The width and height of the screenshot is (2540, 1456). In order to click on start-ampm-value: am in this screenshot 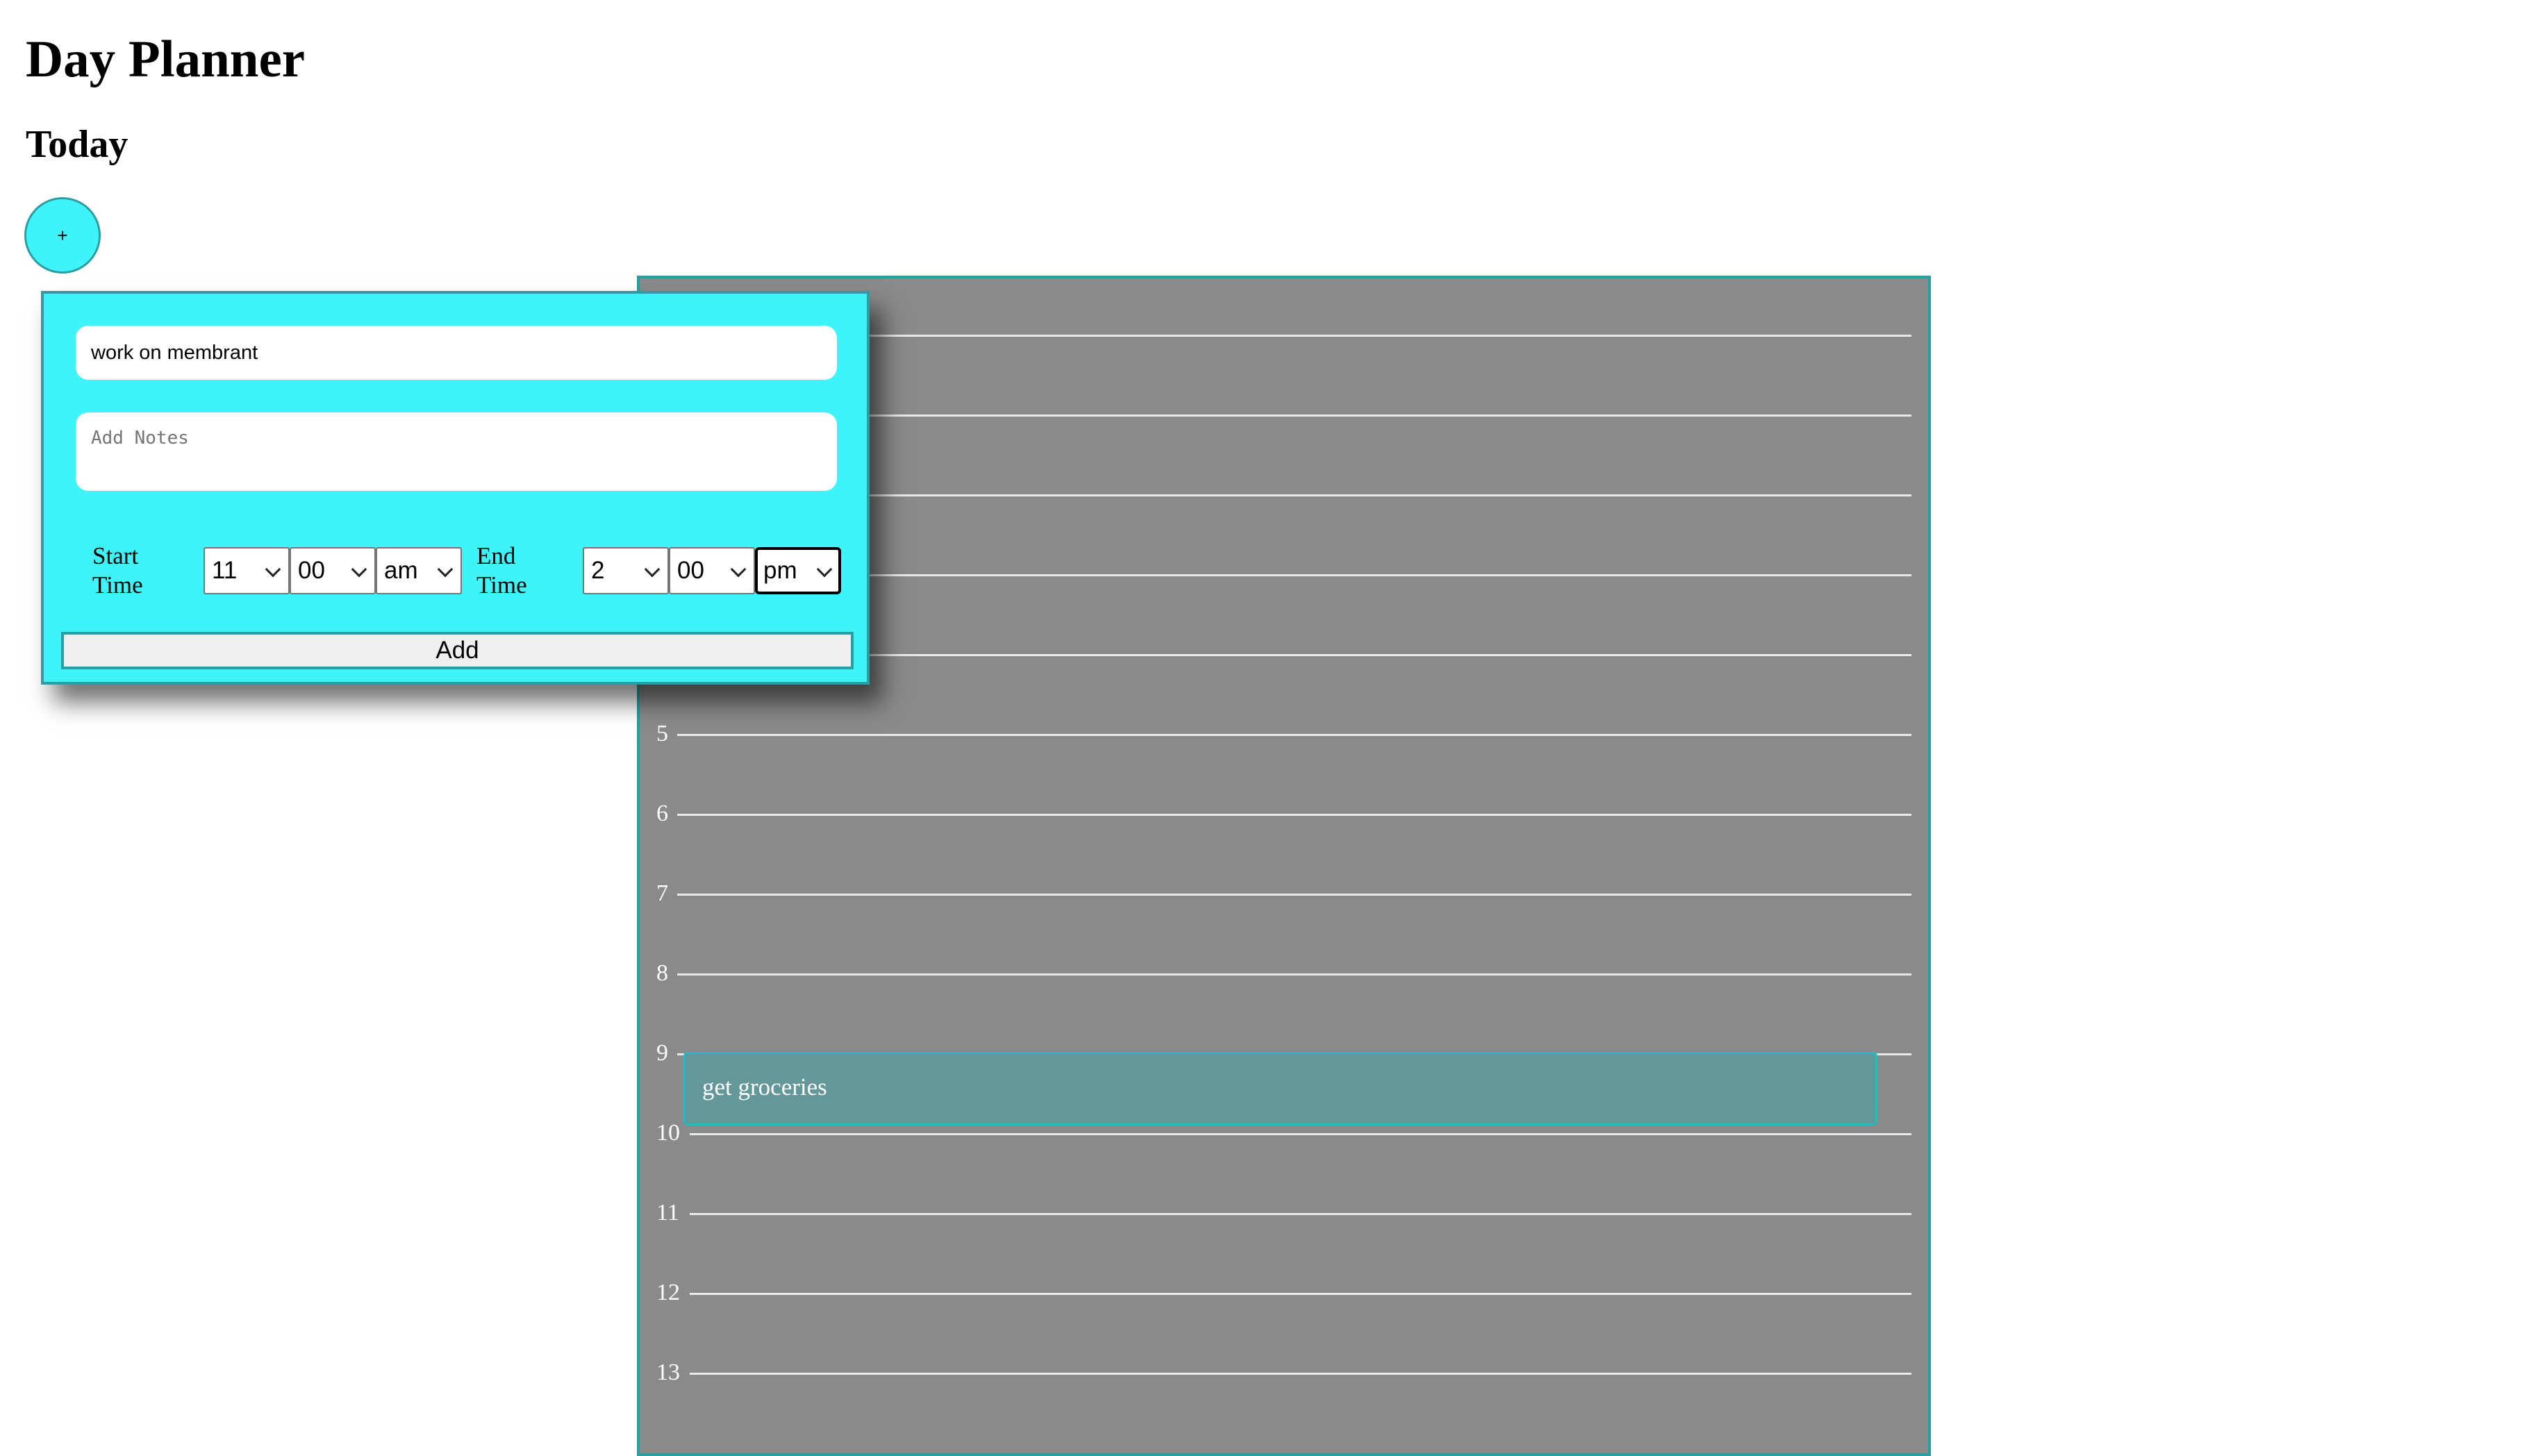, I will do `click(401, 570)`.